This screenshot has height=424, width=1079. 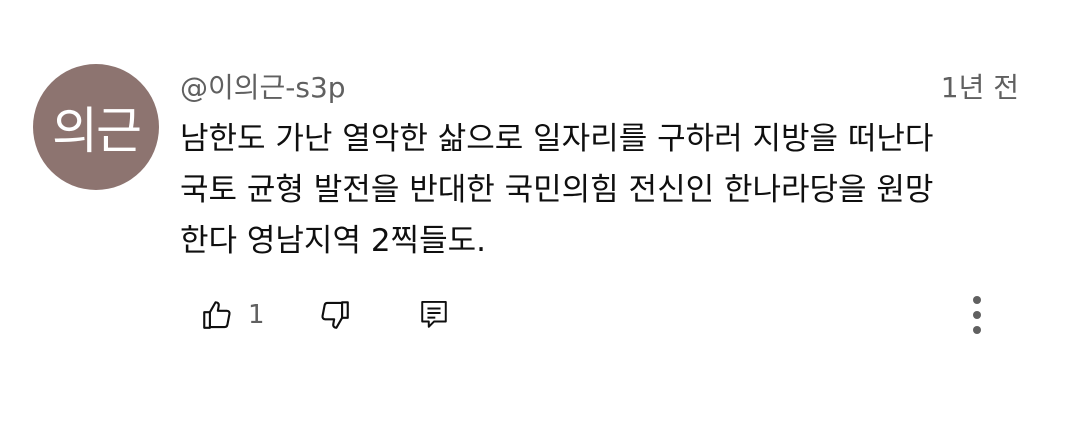 What do you see at coordinates (539, 315) in the screenshot?
I see `comment-actions: 1` at bounding box center [539, 315].